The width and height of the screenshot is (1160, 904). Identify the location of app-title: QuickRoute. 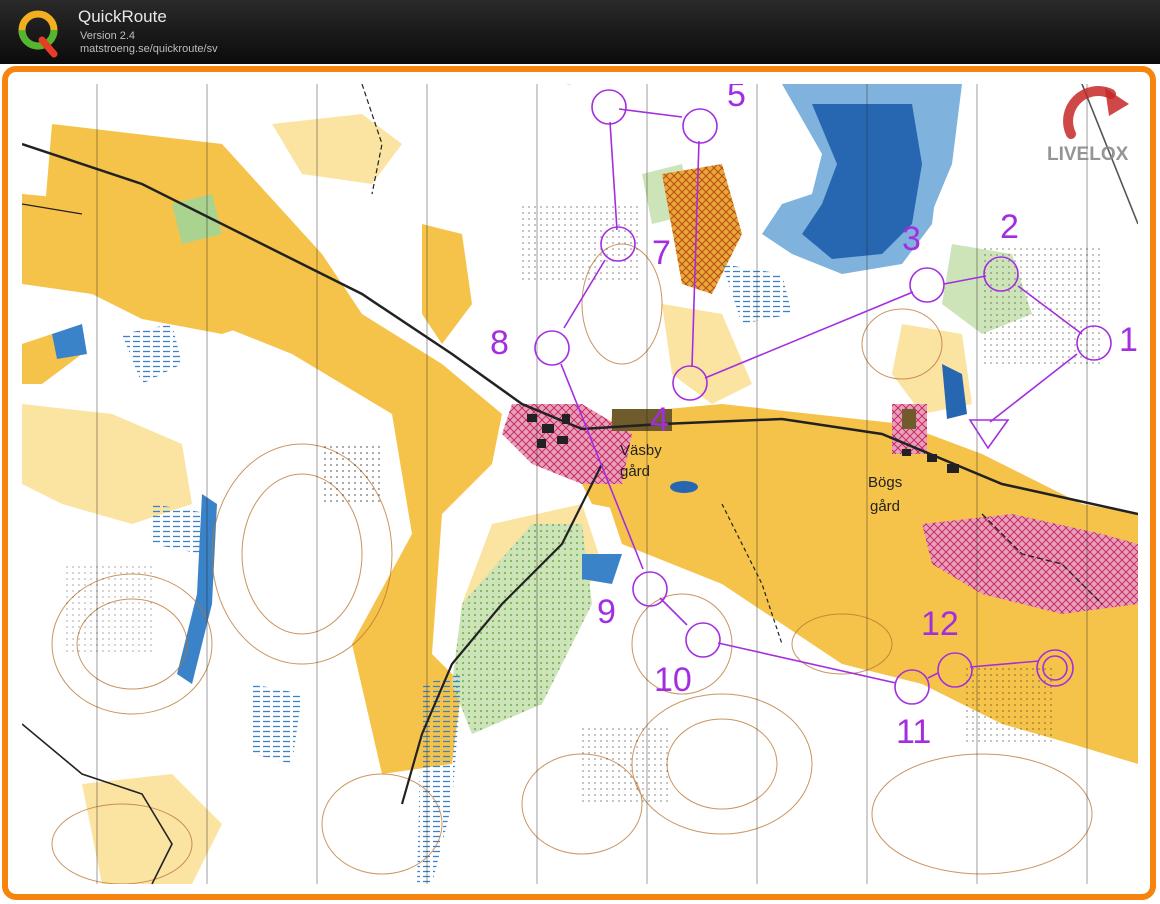
(122, 16).